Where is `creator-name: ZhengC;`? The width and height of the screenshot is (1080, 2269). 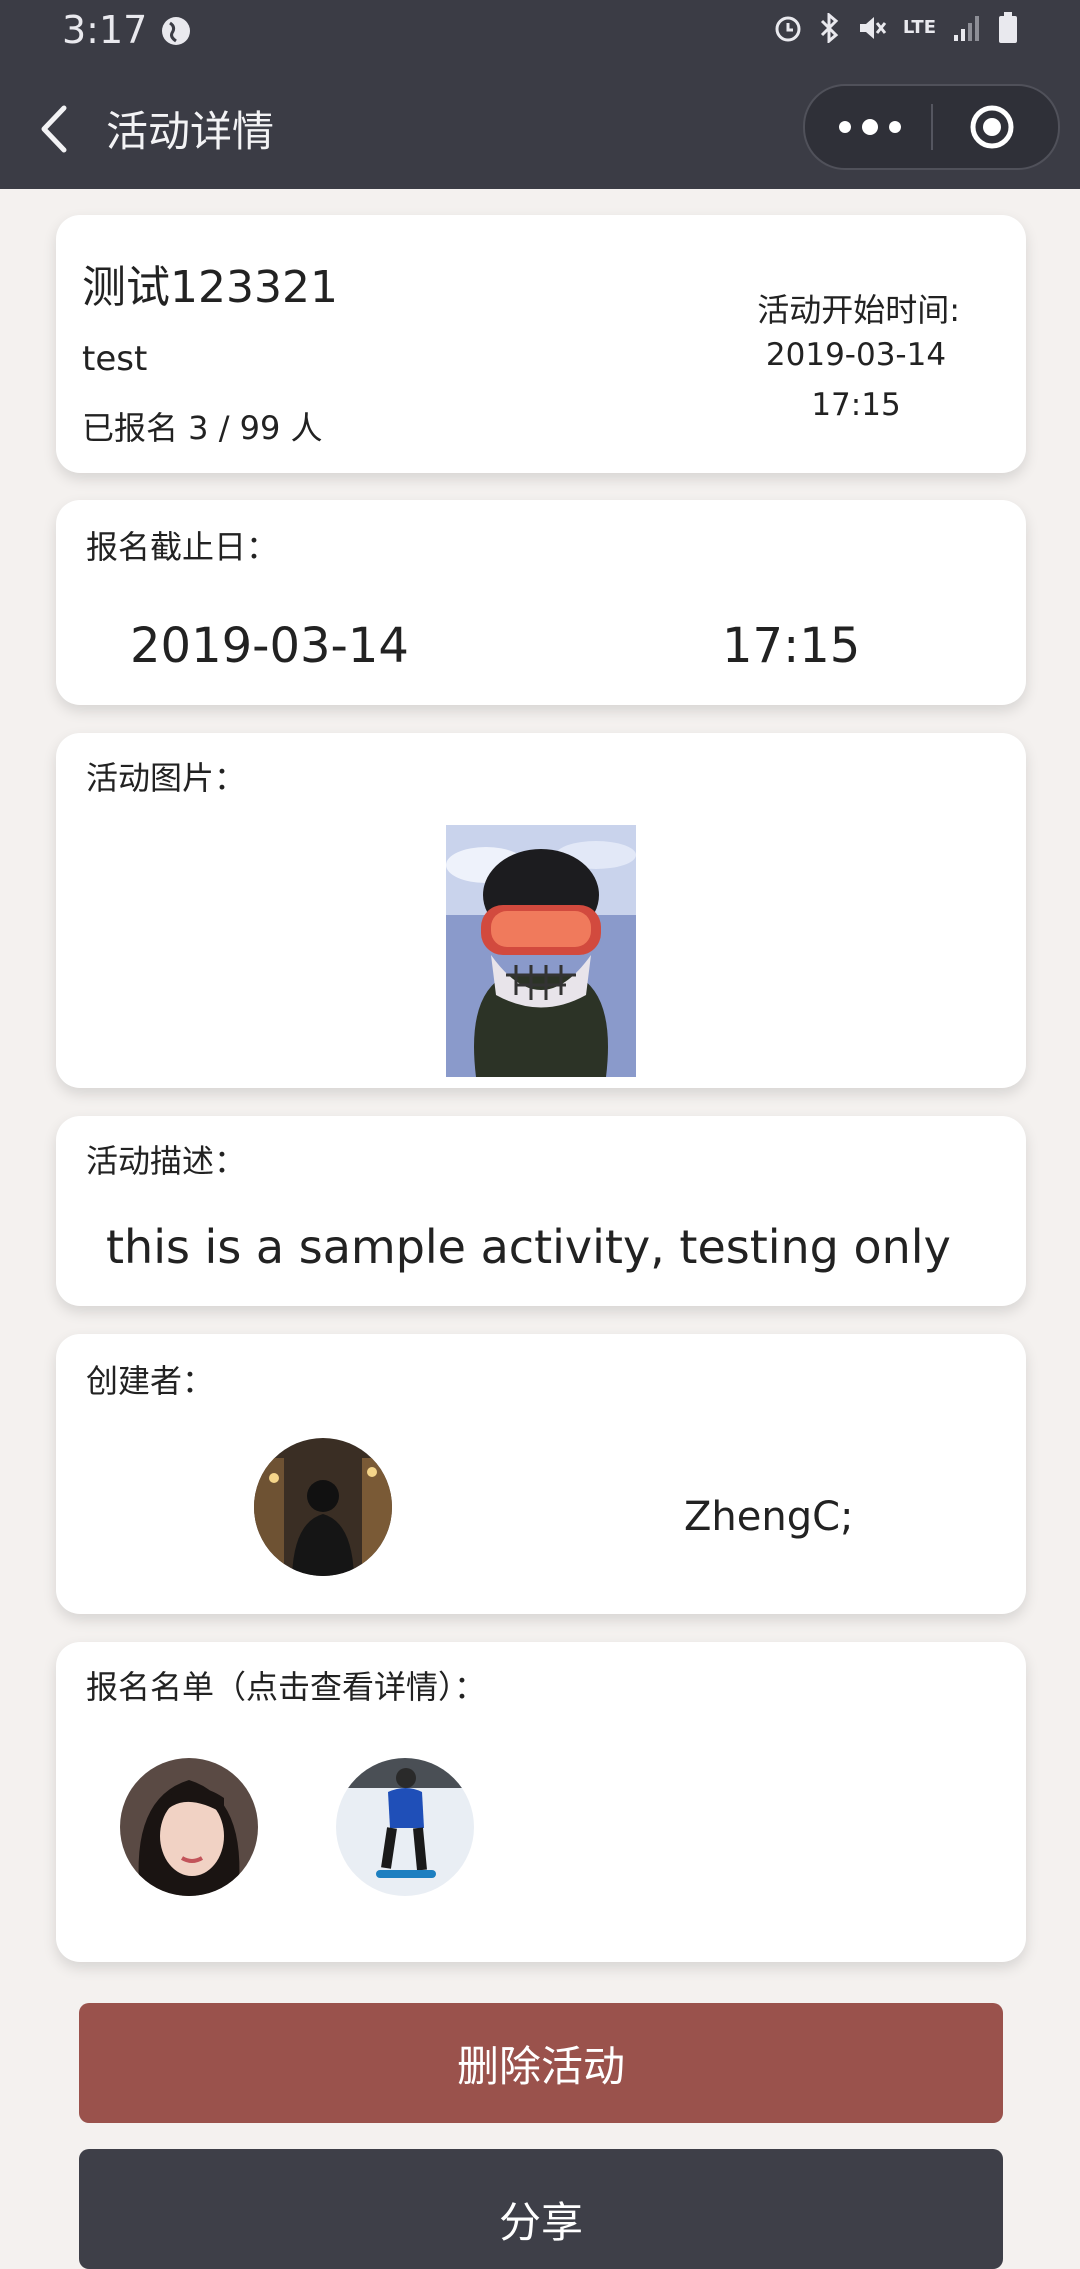
creator-name: ZhengC; is located at coordinates (769, 1517).